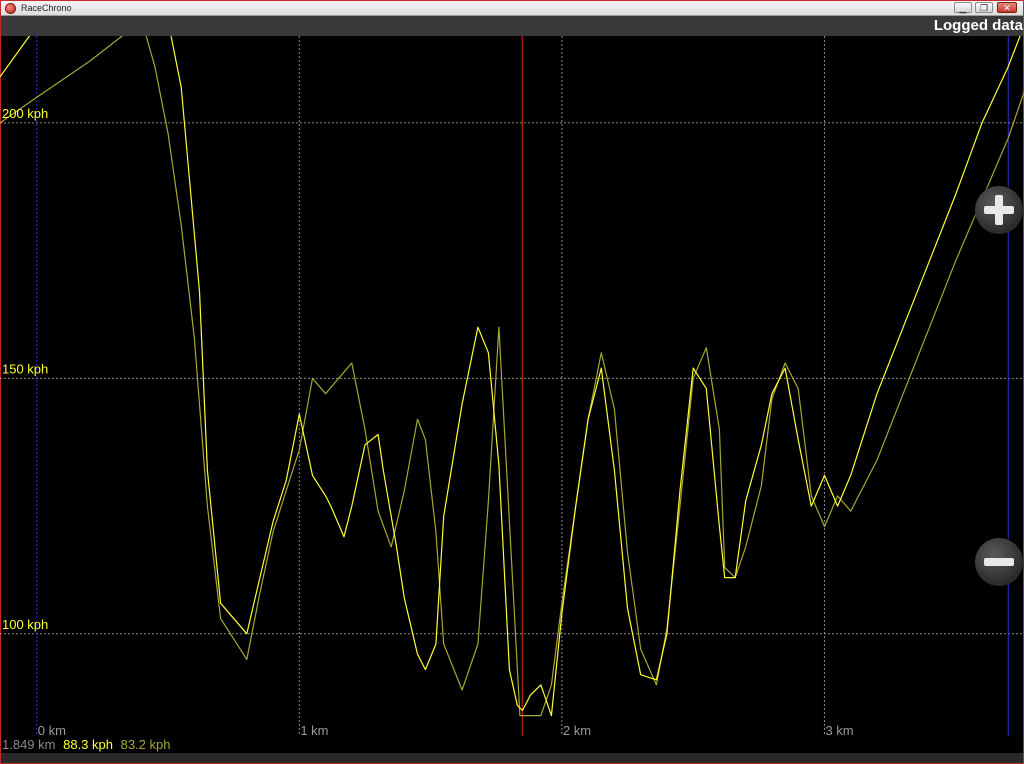 Image resolution: width=1024 pixels, height=764 pixels. What do you see at coordinates (984, 7) in the screenshot?
I see `restore-button: ❐` at bounding box center [984, 7].